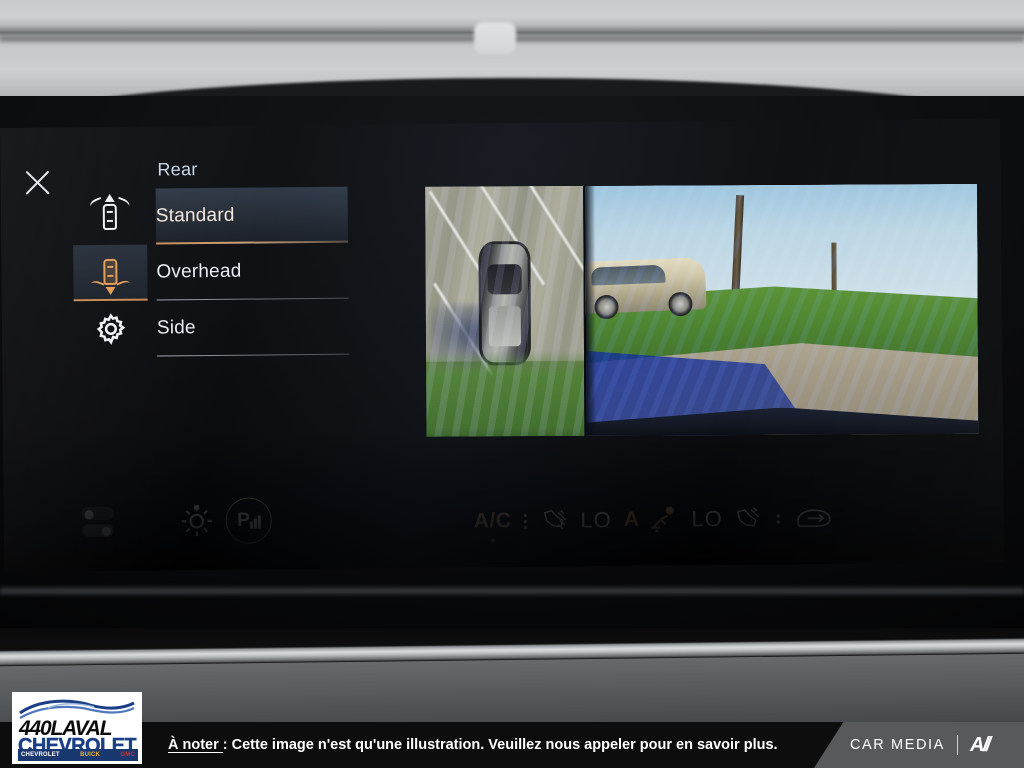 This screenshot has width=1024, height=768. I want to click on provider-name: CAR MEDIA, so click(897, 745).